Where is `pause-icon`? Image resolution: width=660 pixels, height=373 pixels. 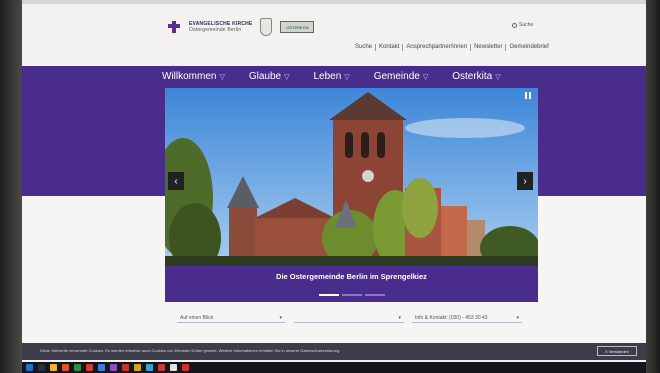 pause-icon is located at coordinates (528, 95).